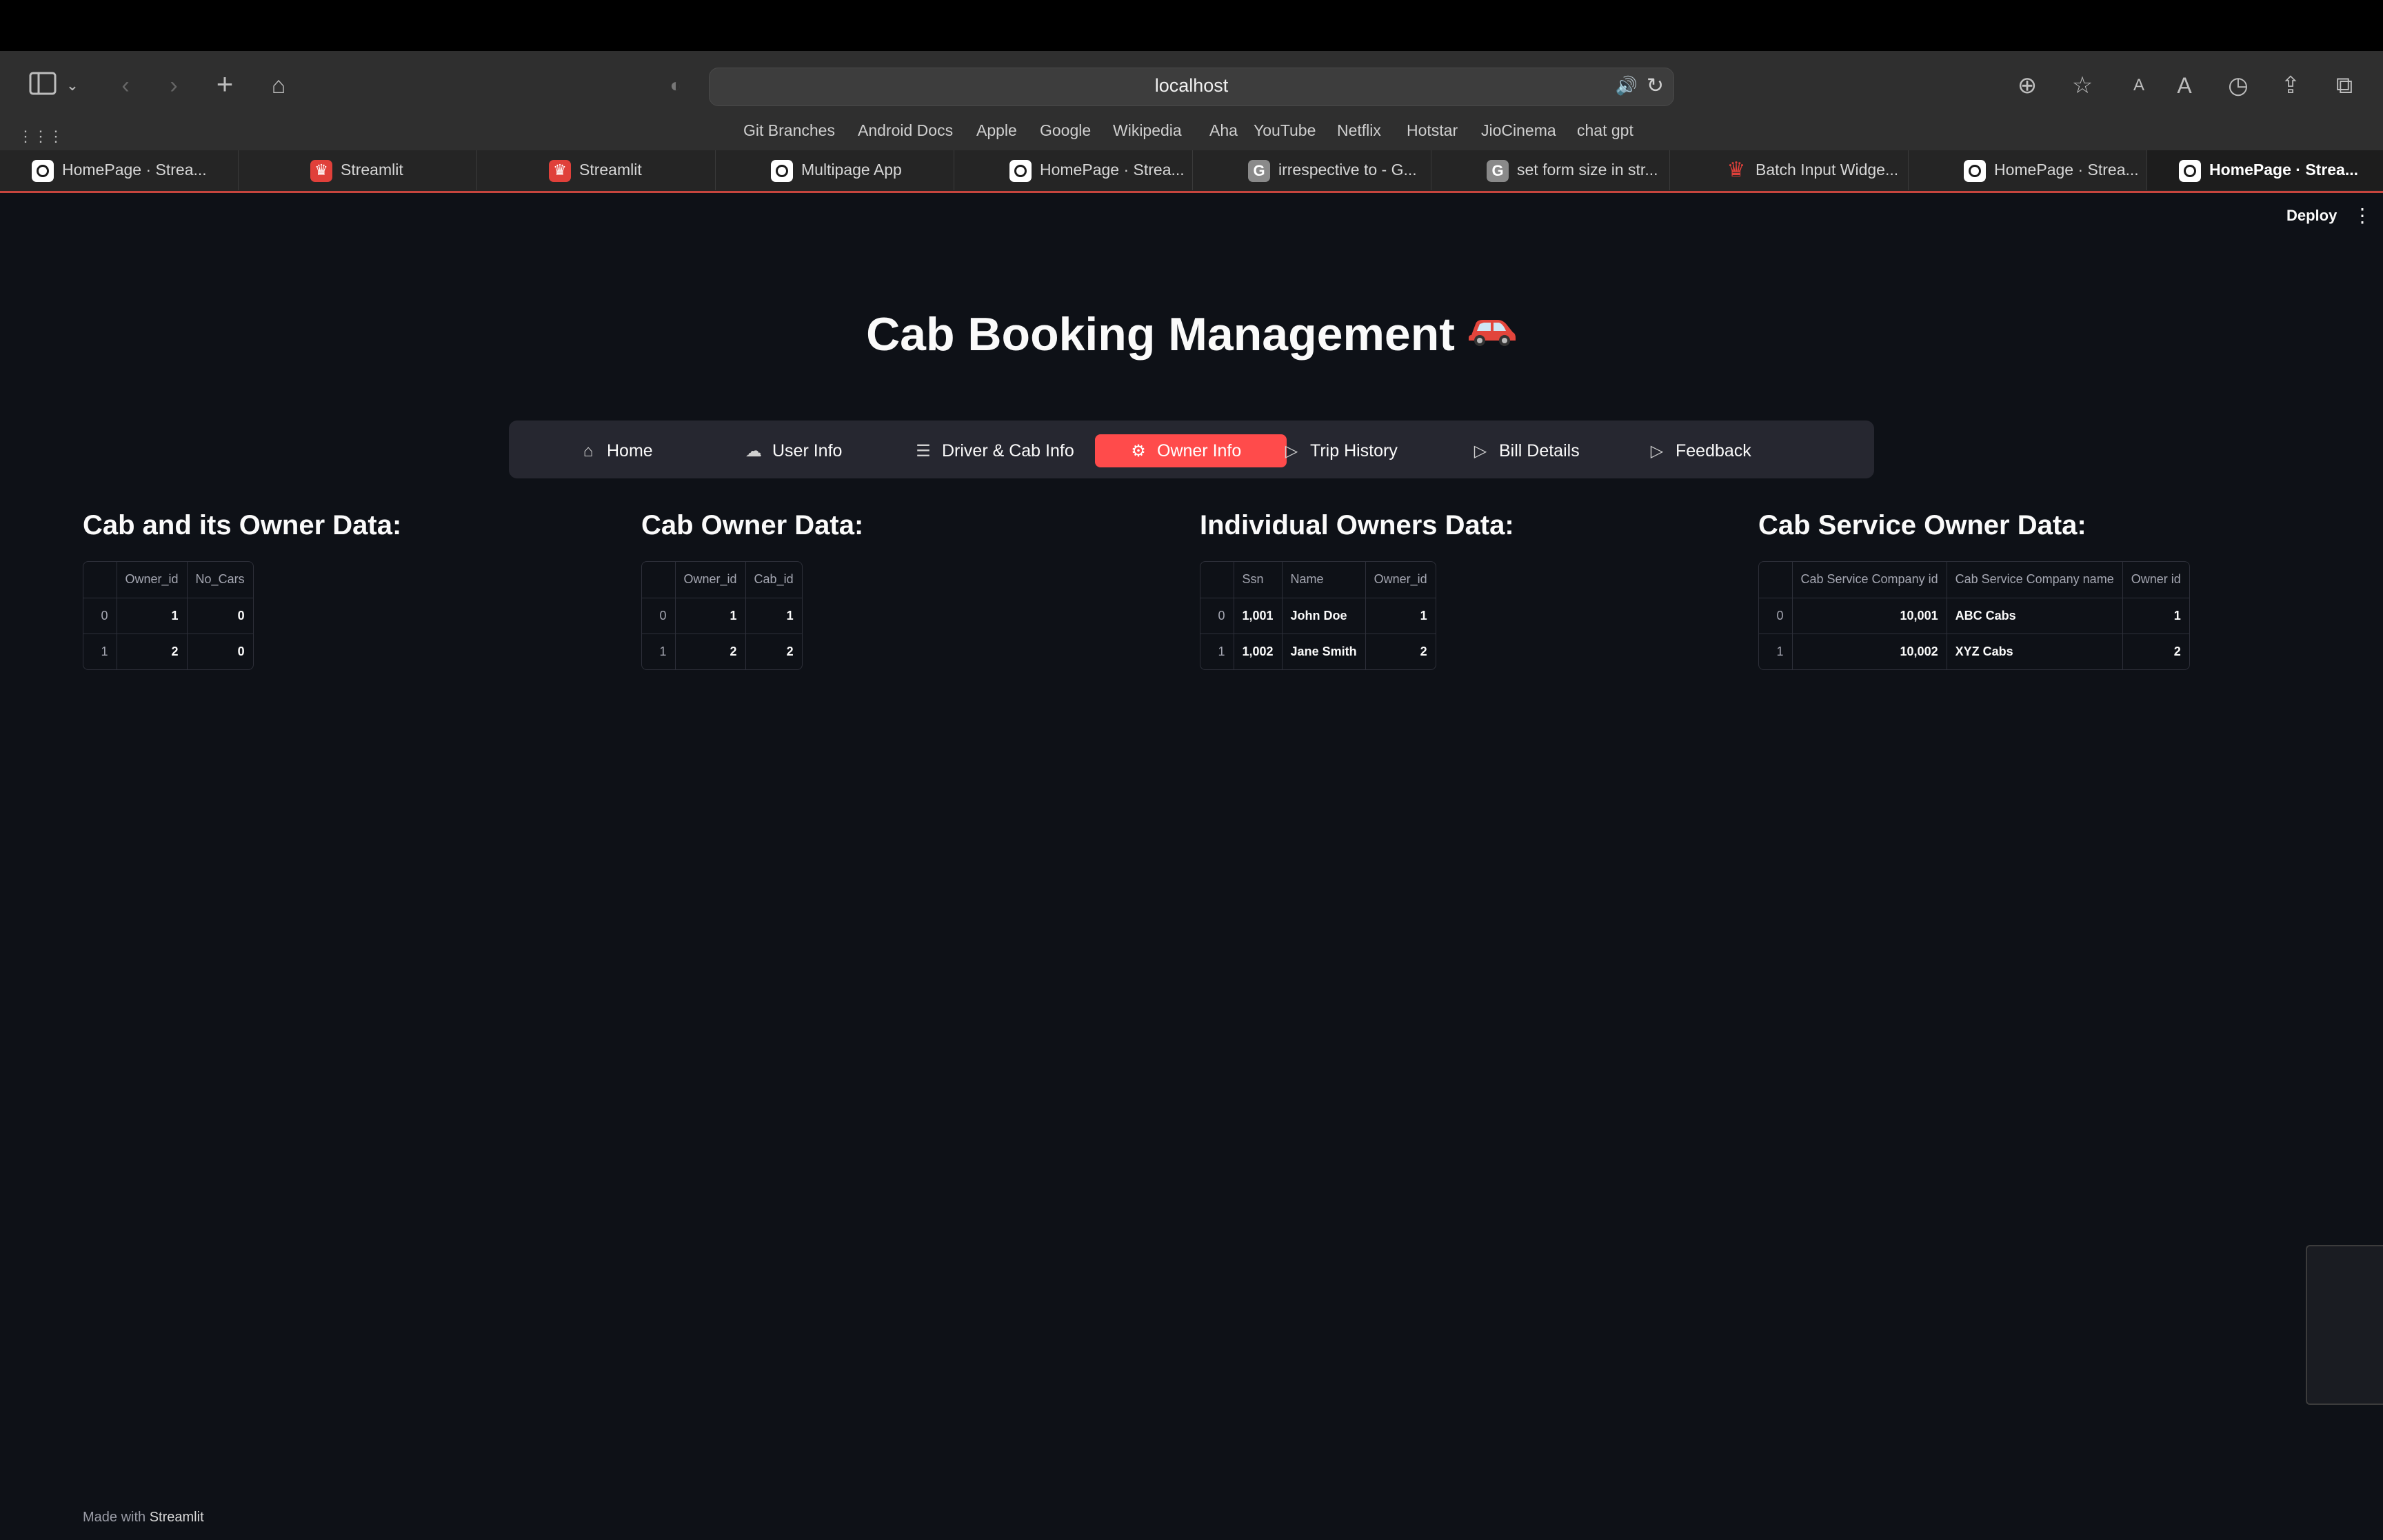 The height and width of the screenshot is (1540, 2383). Describe the element at coordinates (835, 170) in the screenshot. I see `browser-tab: Multipage App` at that location.